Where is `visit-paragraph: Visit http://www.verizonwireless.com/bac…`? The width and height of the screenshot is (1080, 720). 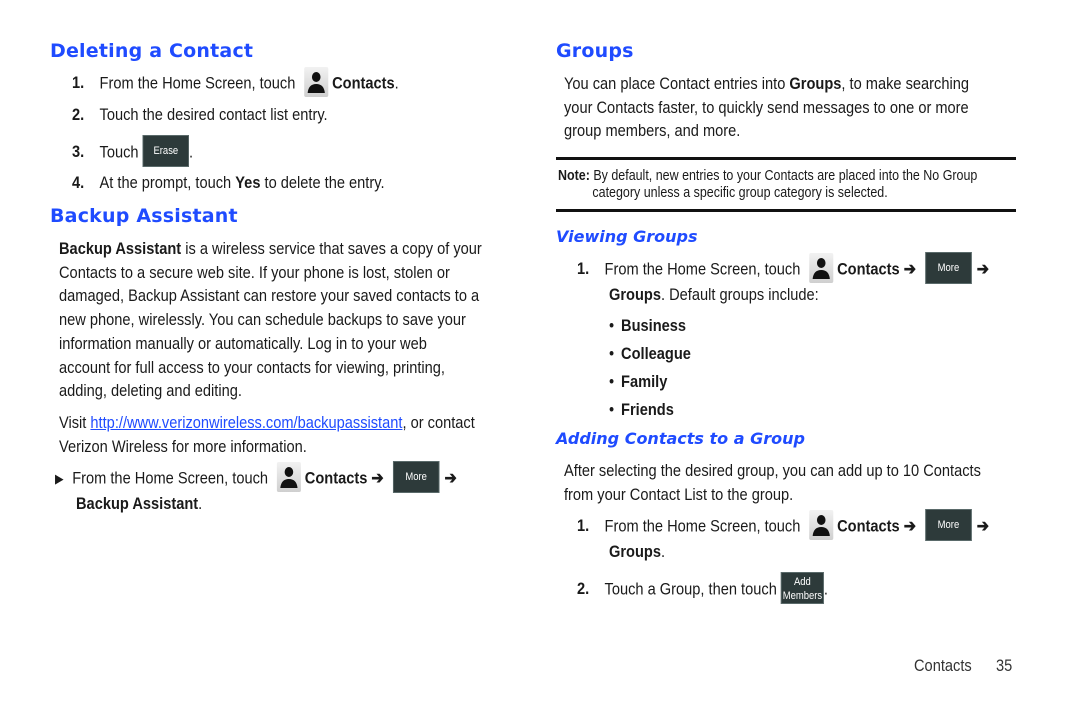
visit-paragraph: Visit http://www.verizonwireless.com/bac… is located at coordinates (267, 434).